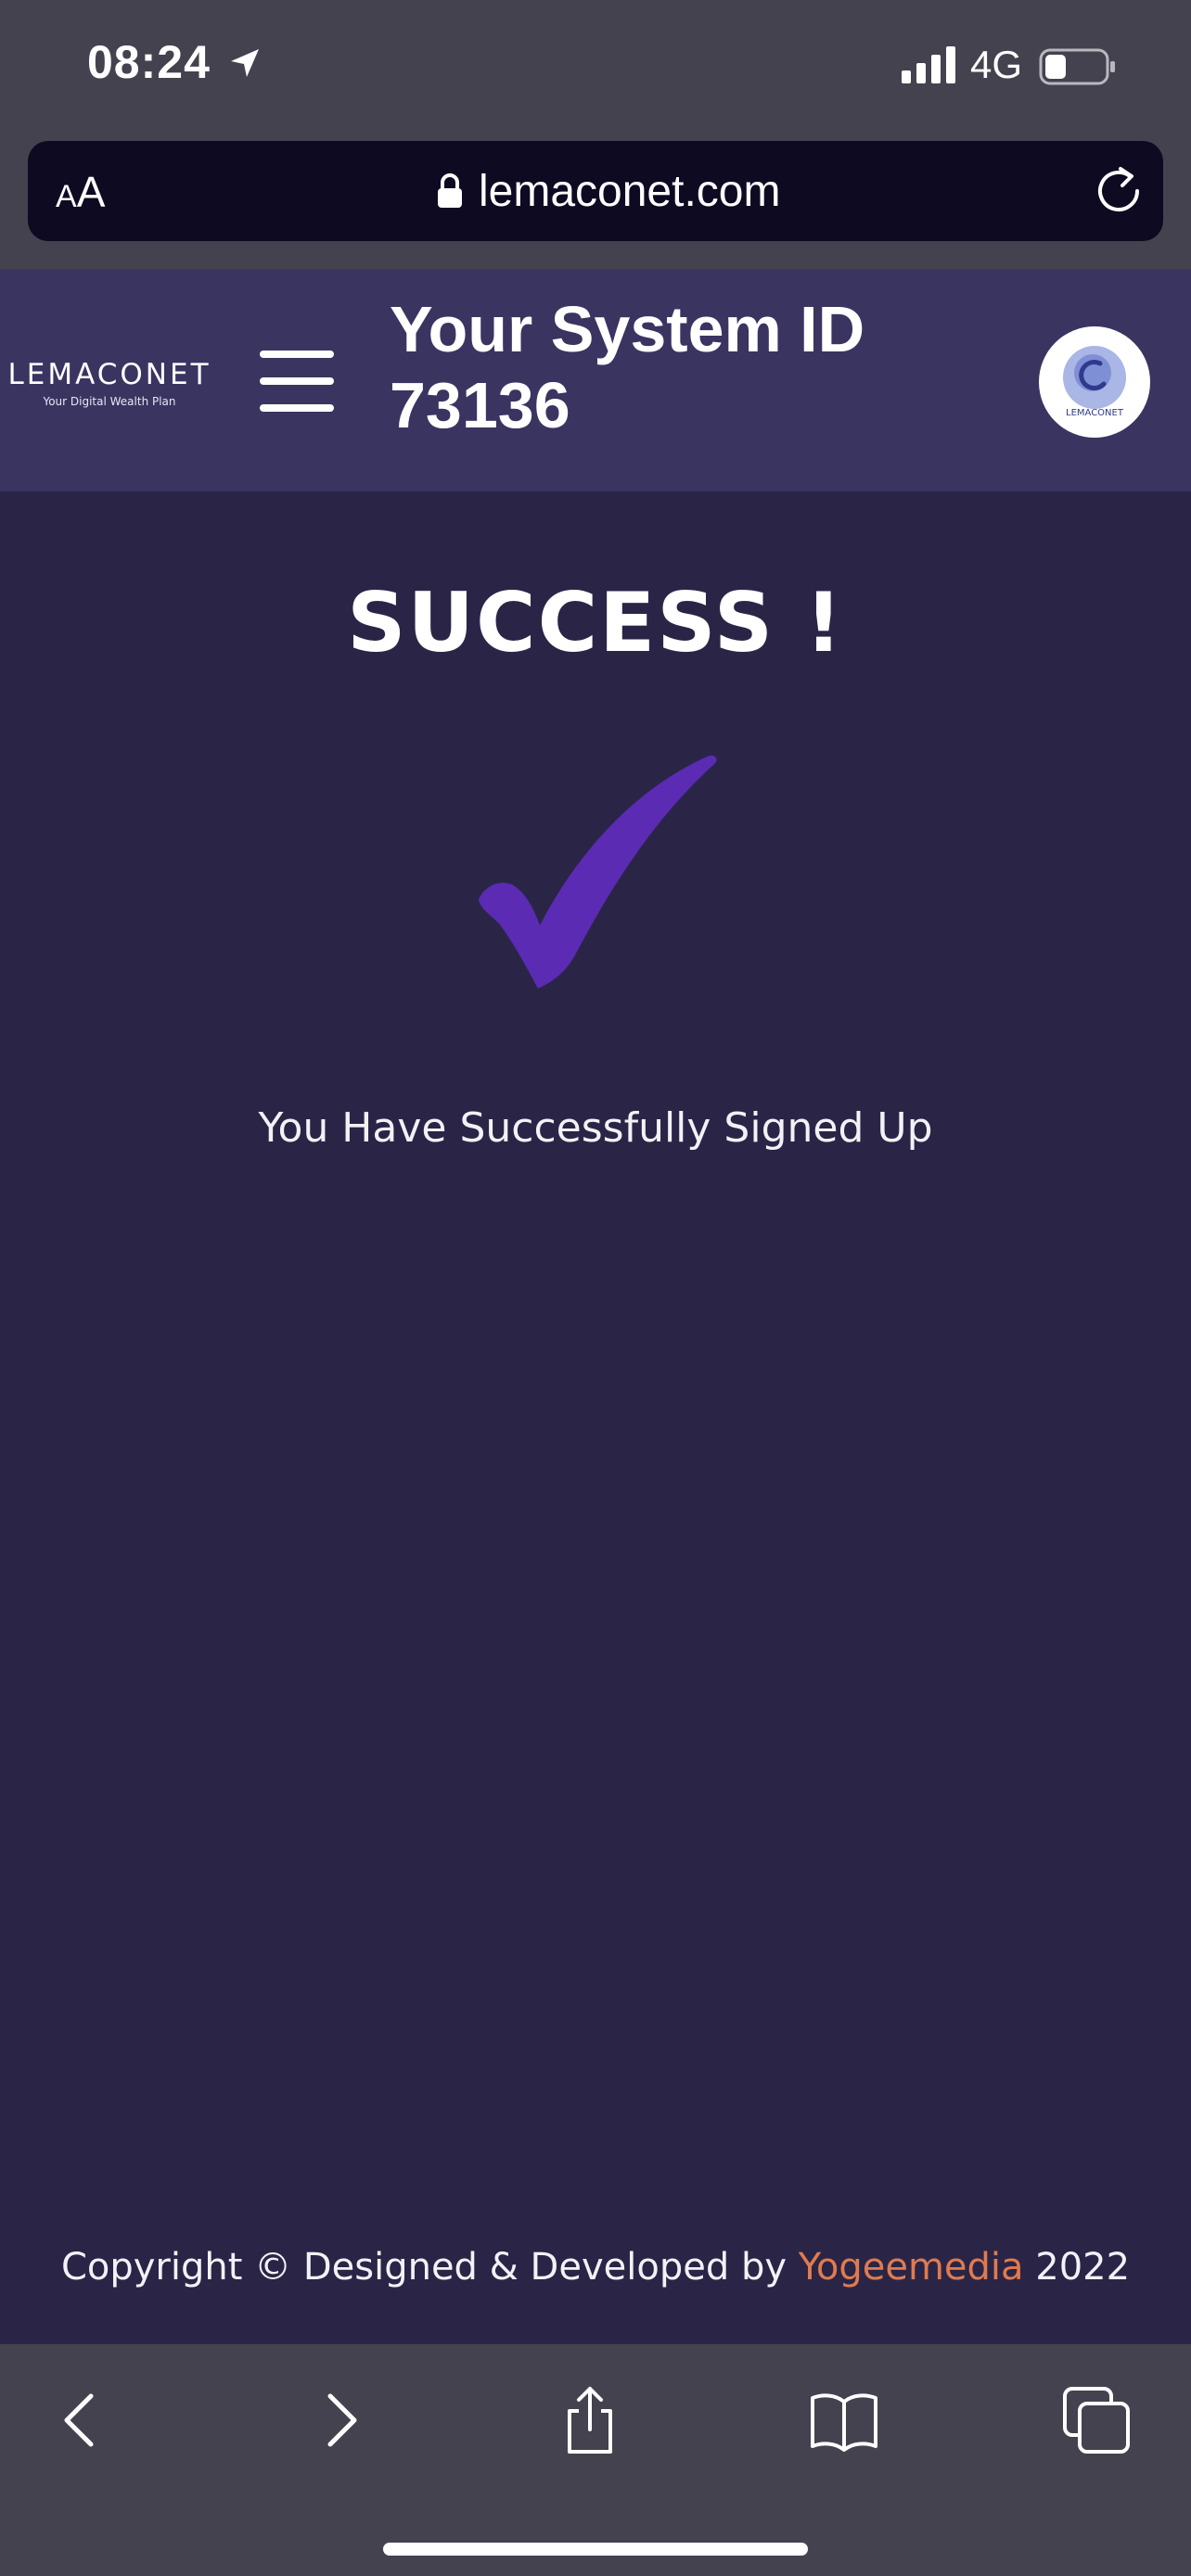 Image resolution: width=1191 pixels, height=2576 pixels. What do you see at coordinates (595, 2549) in the screenshot?
I see `home-indicator` at bounding box center [595, 2549].